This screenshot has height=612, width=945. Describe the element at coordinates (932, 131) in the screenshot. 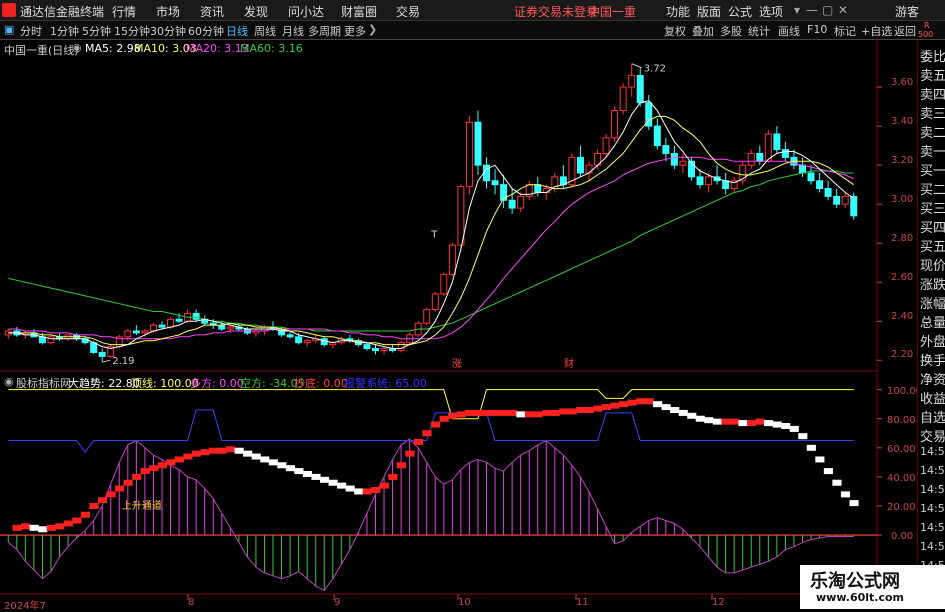

I see `side-panel-item: 卖二` at that location.